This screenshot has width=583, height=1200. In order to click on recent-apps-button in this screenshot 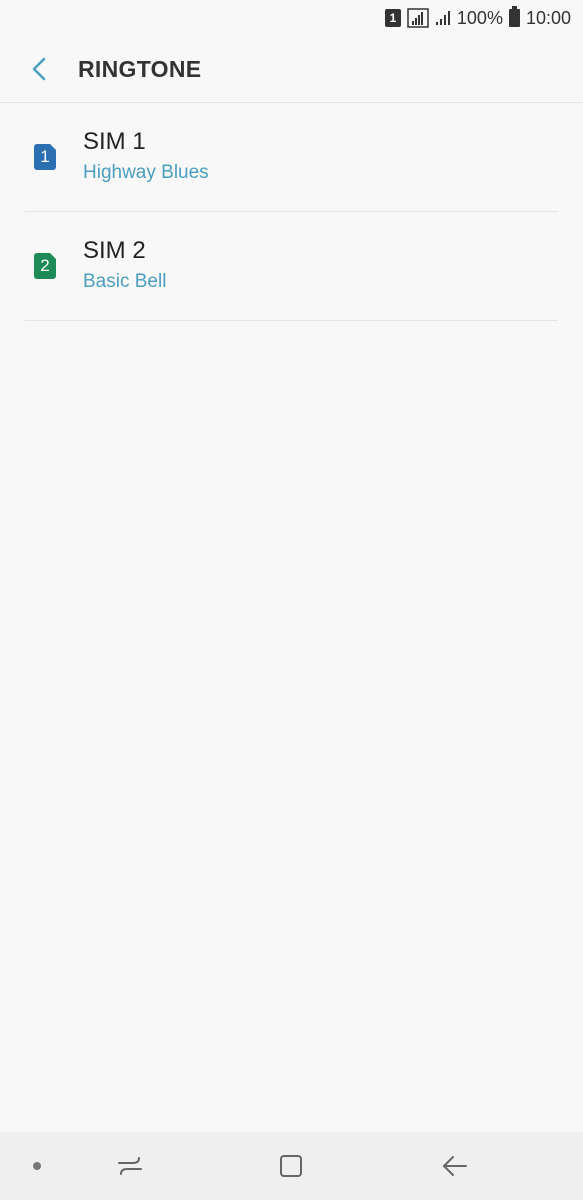, I will do `click(130, 1166)`.